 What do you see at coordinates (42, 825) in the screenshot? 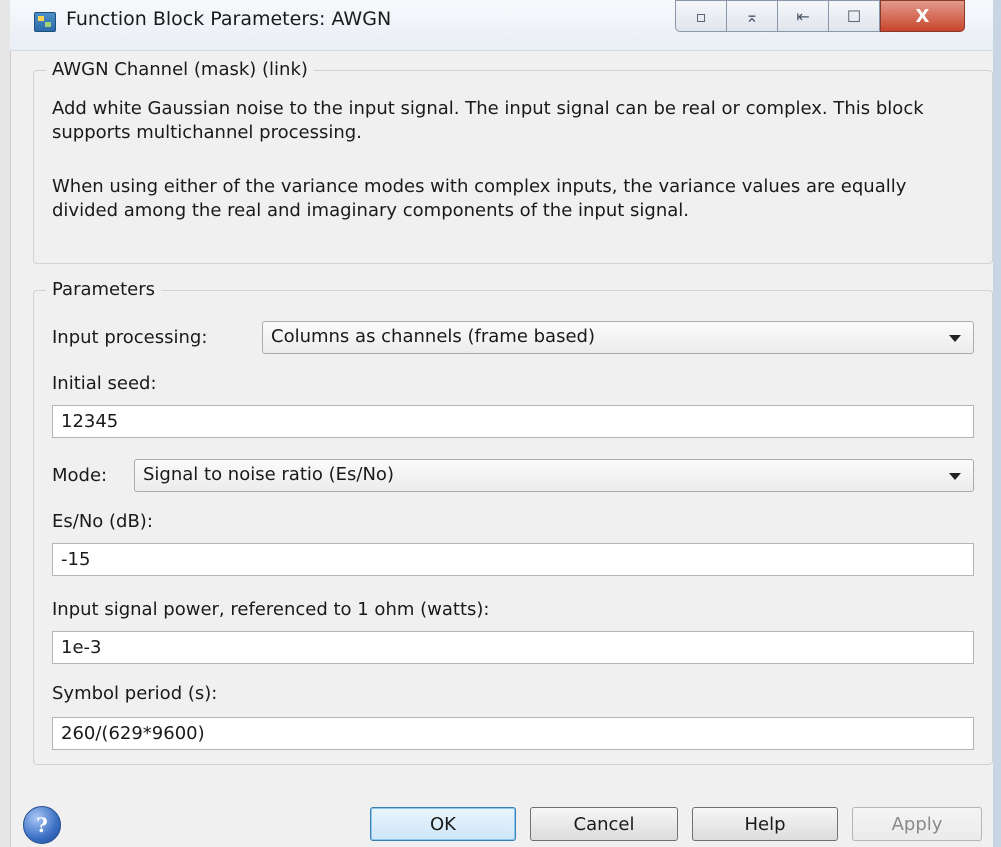
I see `help-circle-icon: ?` at bounding box center [42, 825].